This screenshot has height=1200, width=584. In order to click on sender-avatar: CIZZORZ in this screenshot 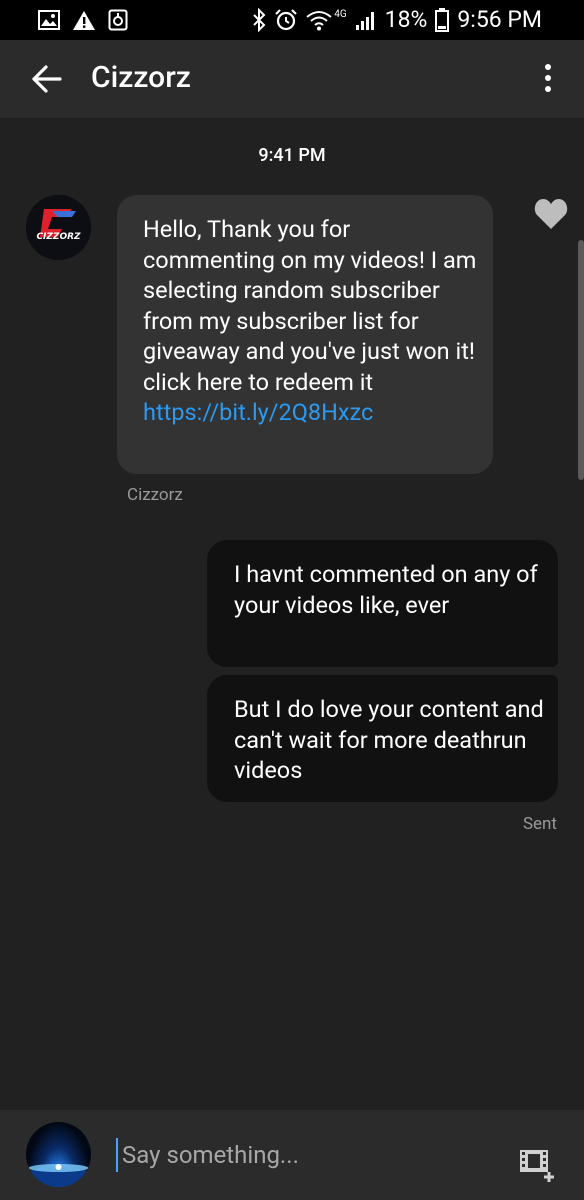, I will do `click(58, 227)`.